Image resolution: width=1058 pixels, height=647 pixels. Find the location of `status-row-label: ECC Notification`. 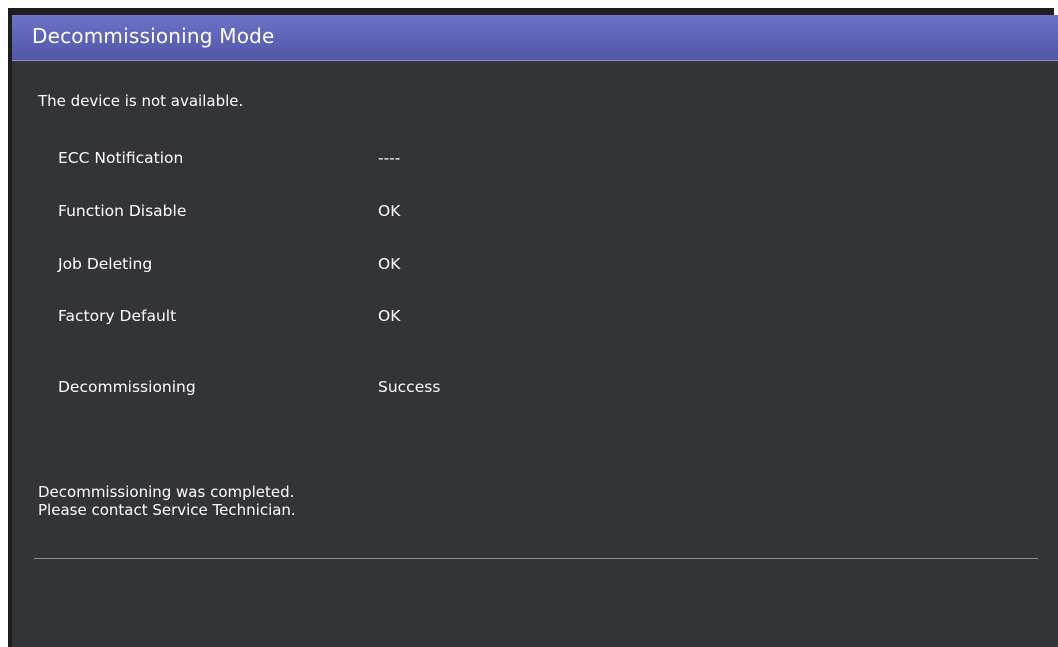

status-row-label: ECC Notification is located at coordinates (121, 158).